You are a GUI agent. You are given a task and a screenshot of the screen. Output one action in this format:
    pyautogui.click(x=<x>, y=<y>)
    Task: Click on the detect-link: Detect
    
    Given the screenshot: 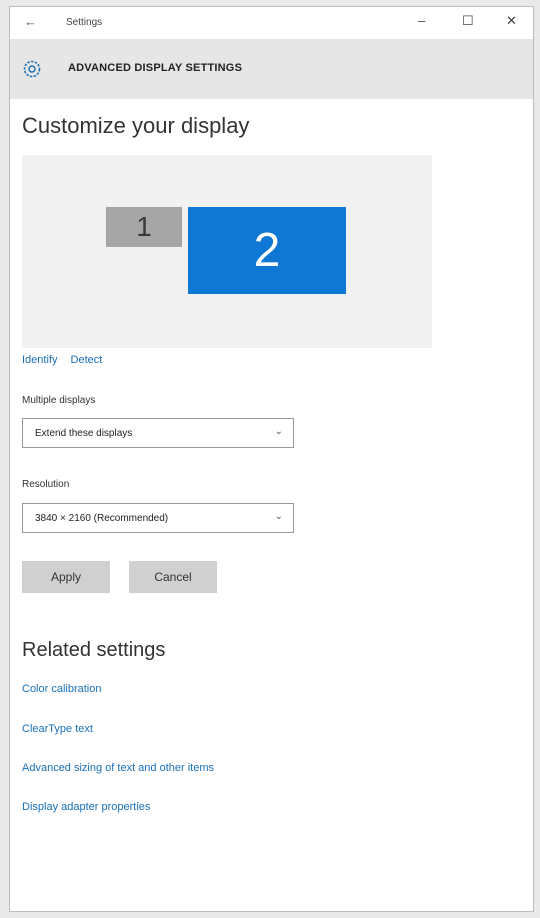 What is the action you would take?
    pyautogui.click(x=87, y=360)
    